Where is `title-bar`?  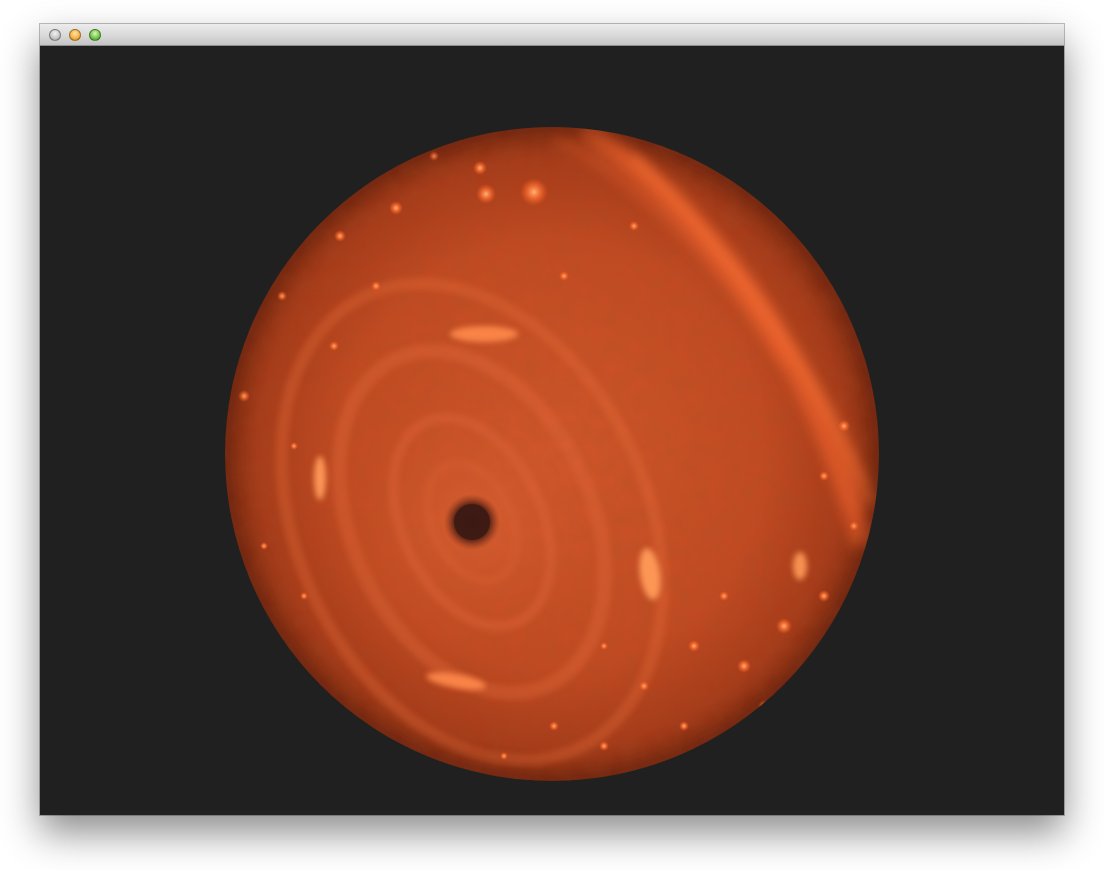
title-bar is located at coordinates (552, 35).